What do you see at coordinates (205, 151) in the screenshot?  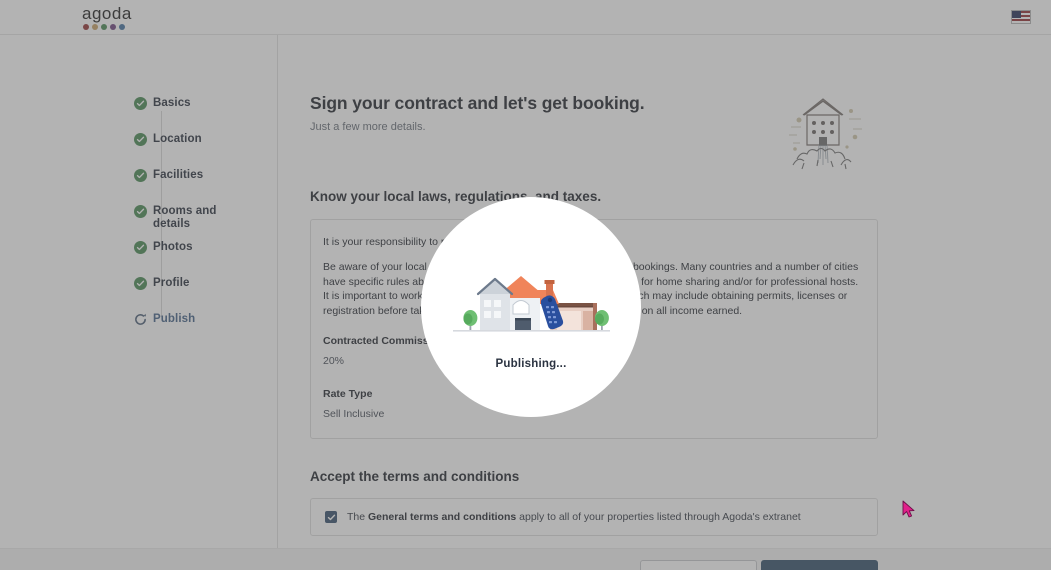 I see `sidebar-item-location: Location` at bounding box center [205, 151].